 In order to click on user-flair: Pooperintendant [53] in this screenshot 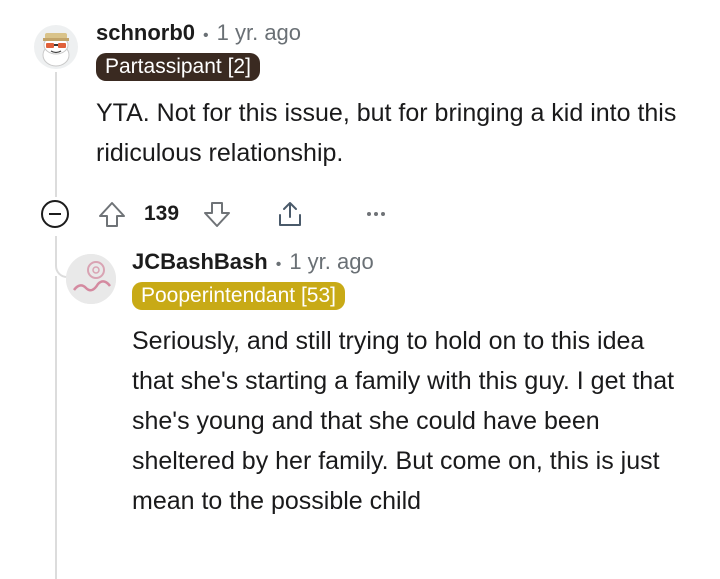, I will do `click(238, 296)`.